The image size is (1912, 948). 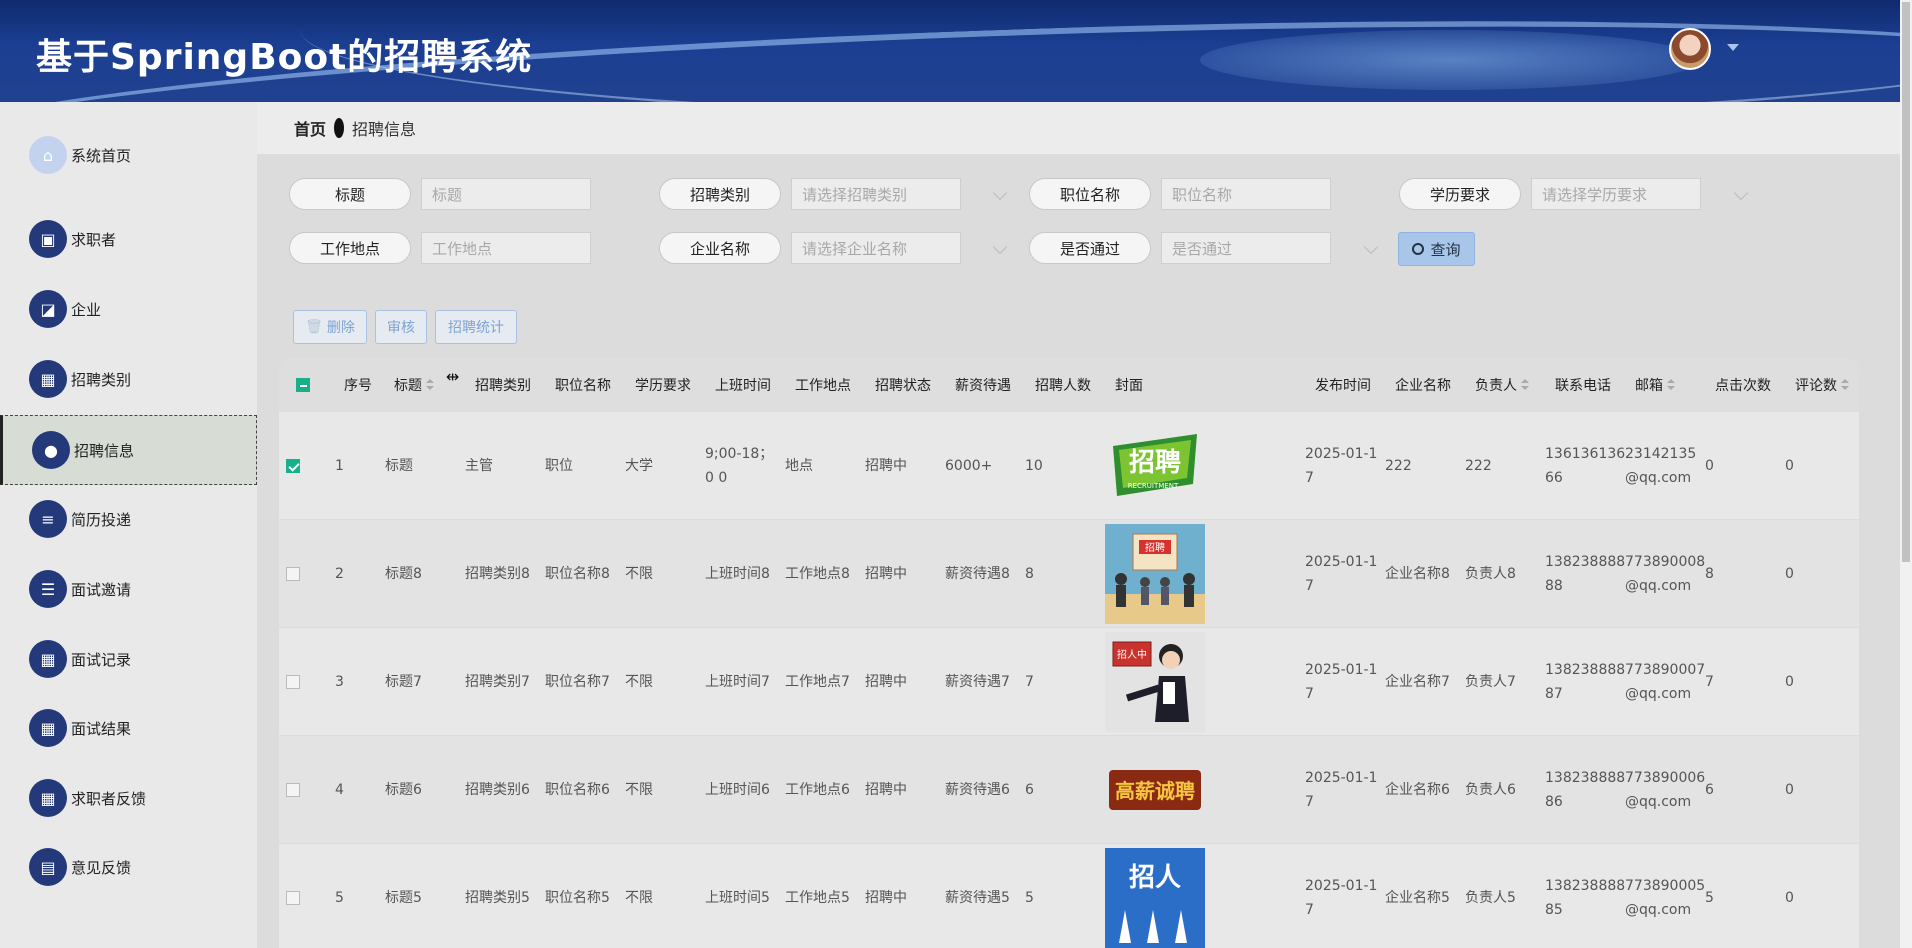 I want to click on search-position-input: 职位名称, so click(x=1246, y=194).